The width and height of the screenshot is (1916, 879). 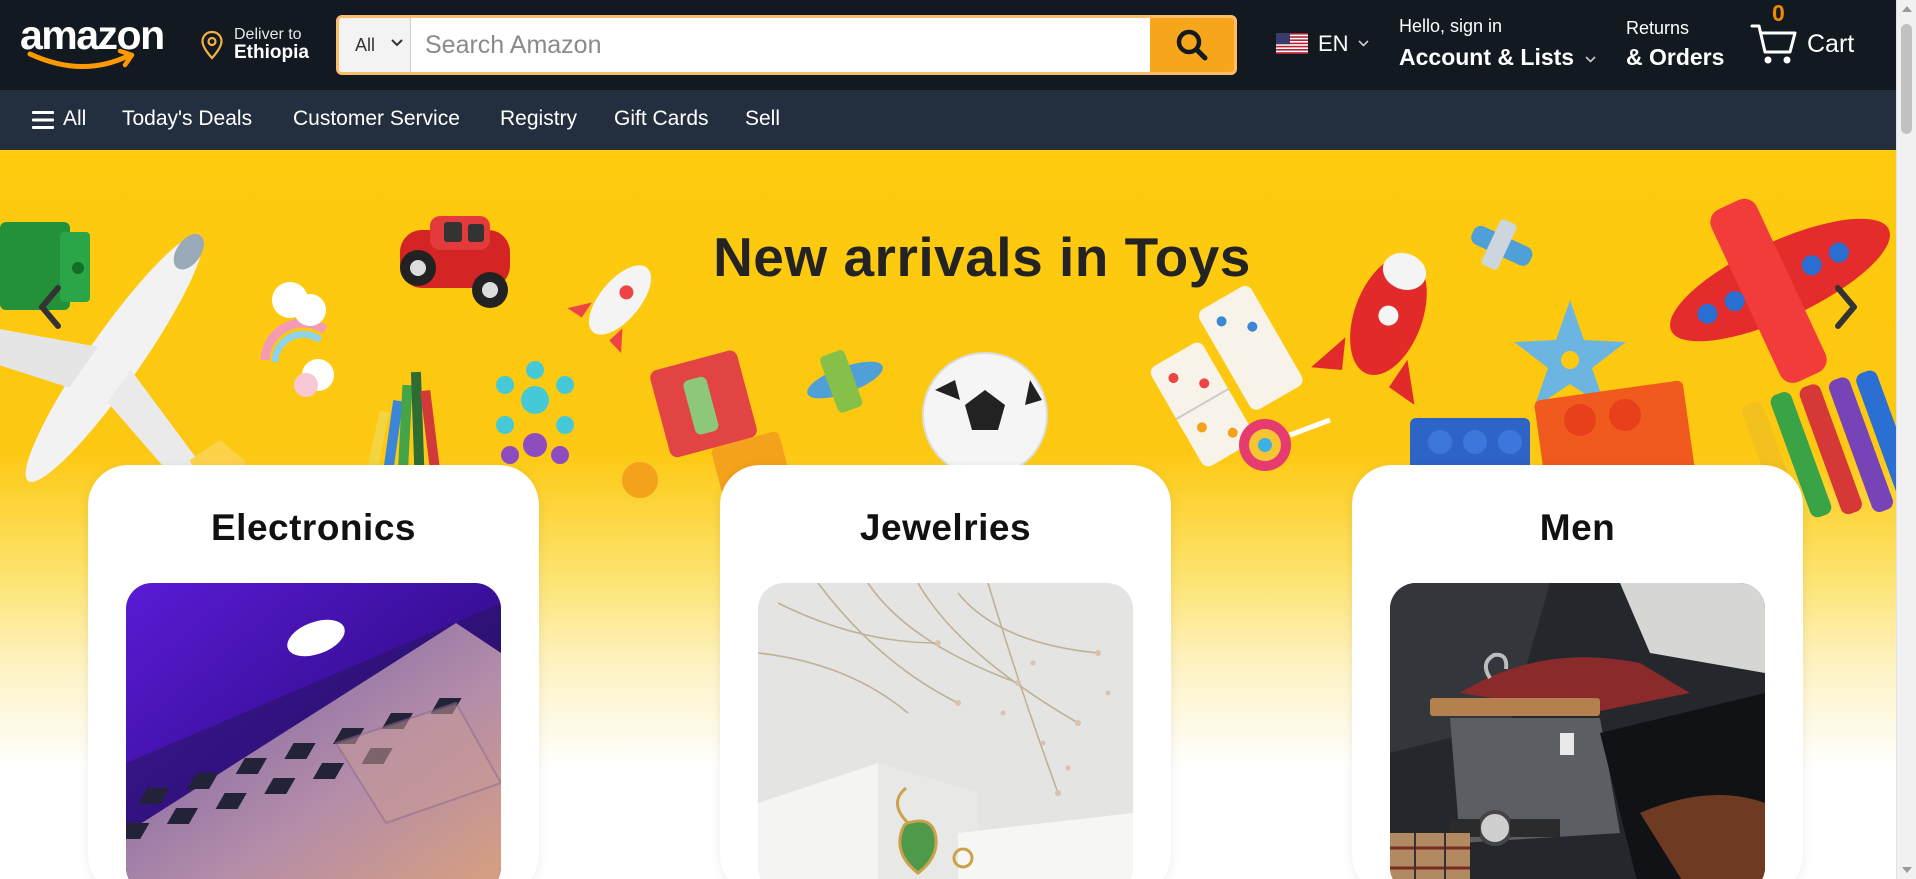 I want to click on search-bar: All, so click(x=786, y=45).